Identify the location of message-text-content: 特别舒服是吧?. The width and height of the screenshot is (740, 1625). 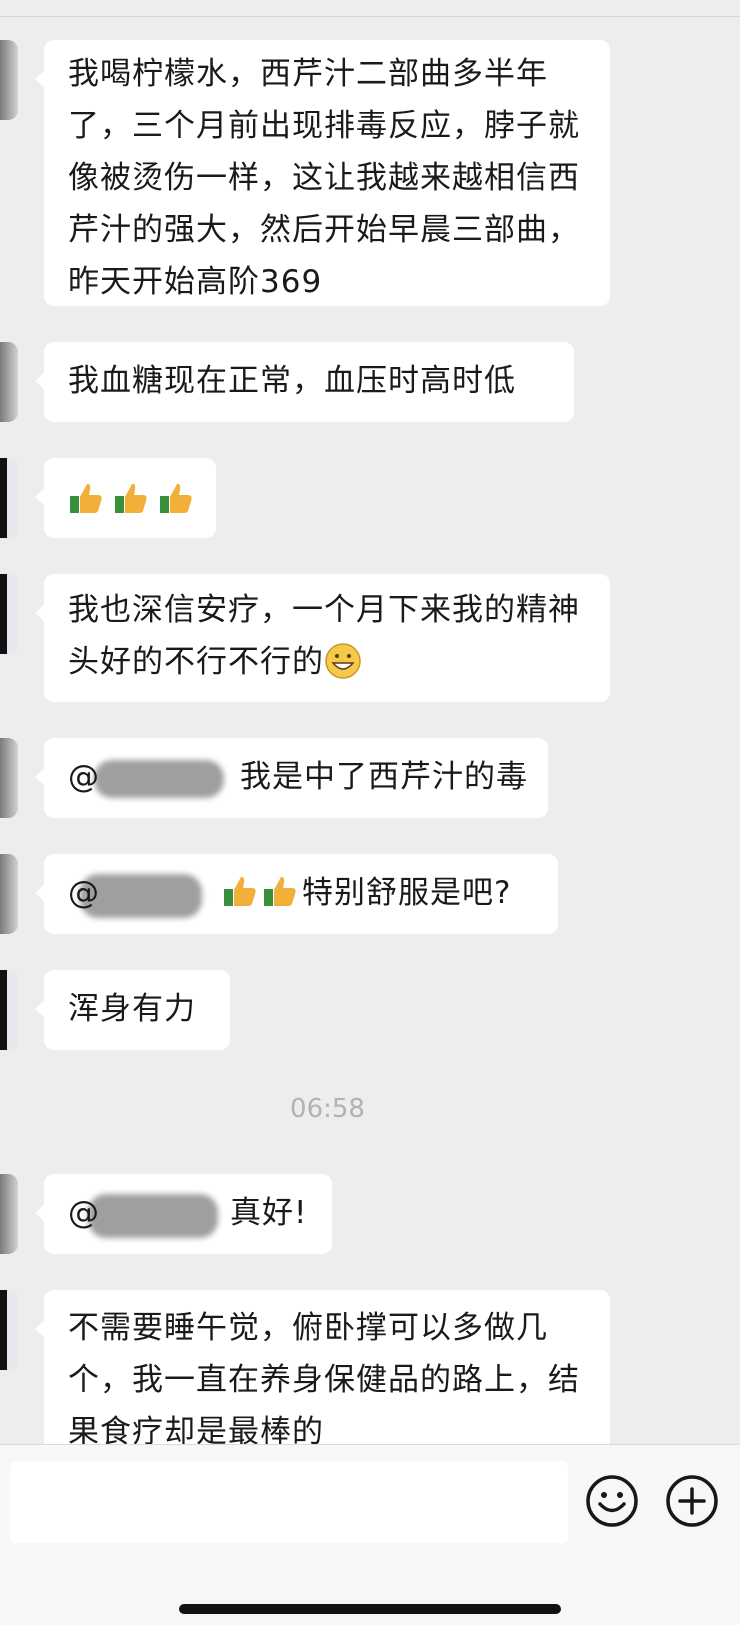
(407, 893).